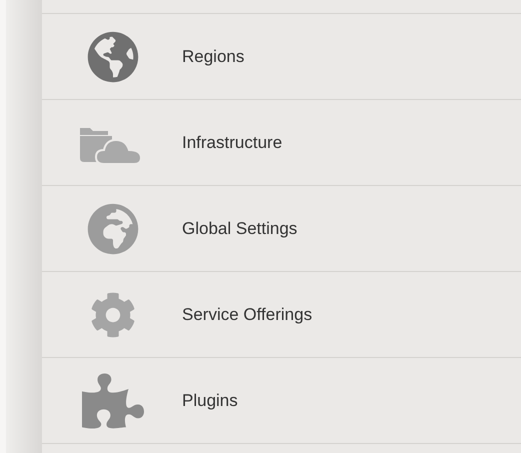 The image size is (521, 453). Describe the element at coordinates (240, 229) in the screenshot. I see `menu-item-label: Global Settings` at that location.